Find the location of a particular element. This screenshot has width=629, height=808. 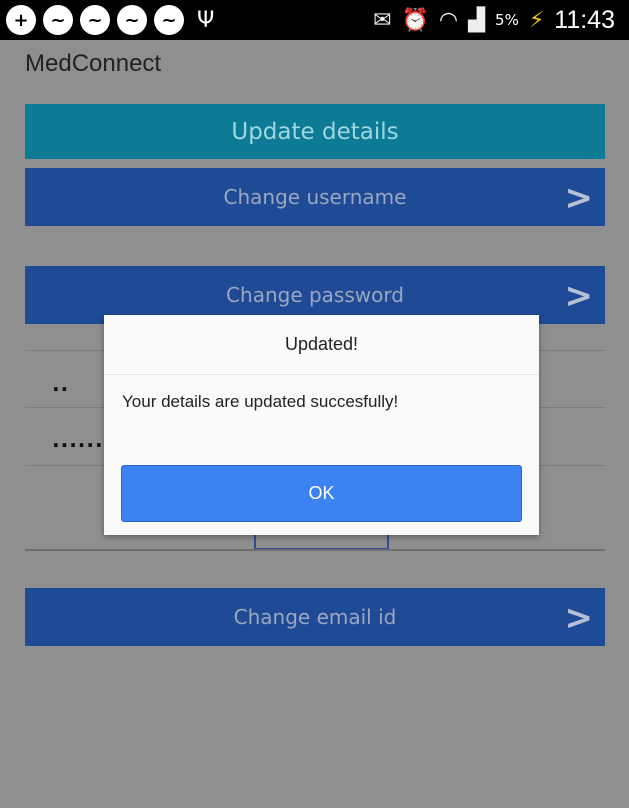

notification-icons: + ~ ~ ~ ~ Ψ is located at coordinates (110, 20).